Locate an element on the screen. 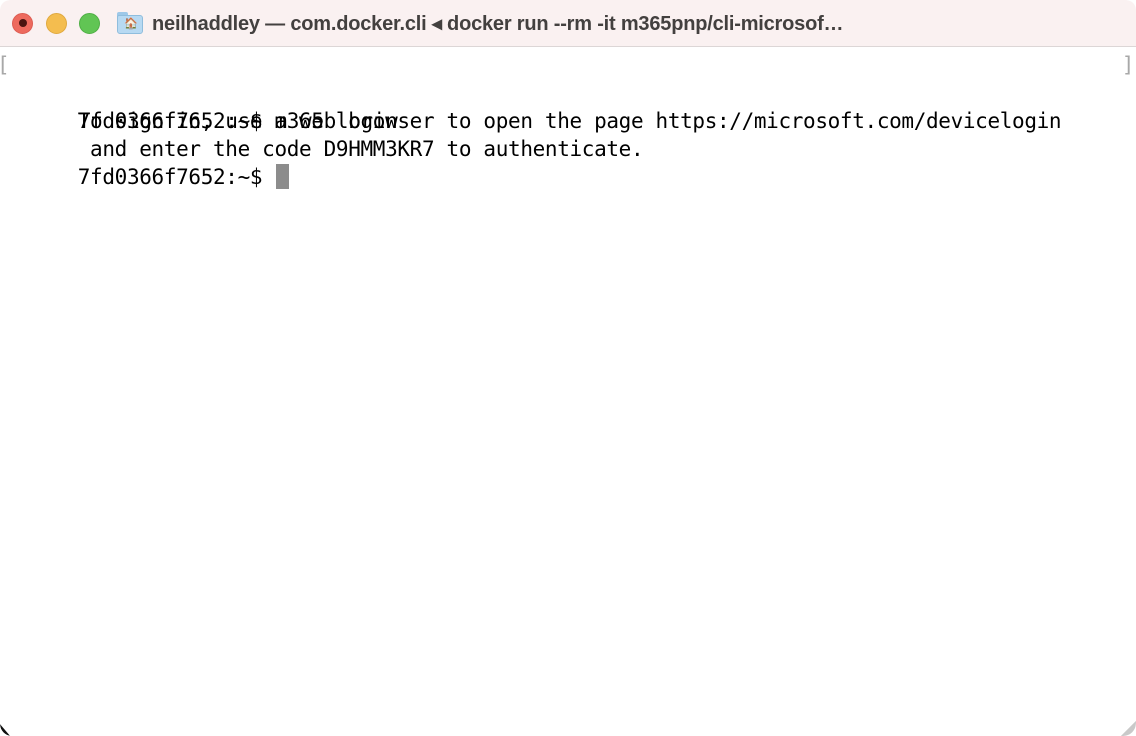 The width and height of the screenshot is (1136, 736). prompt-mark-open-bracket: [ is located at coordinates (5, 65).